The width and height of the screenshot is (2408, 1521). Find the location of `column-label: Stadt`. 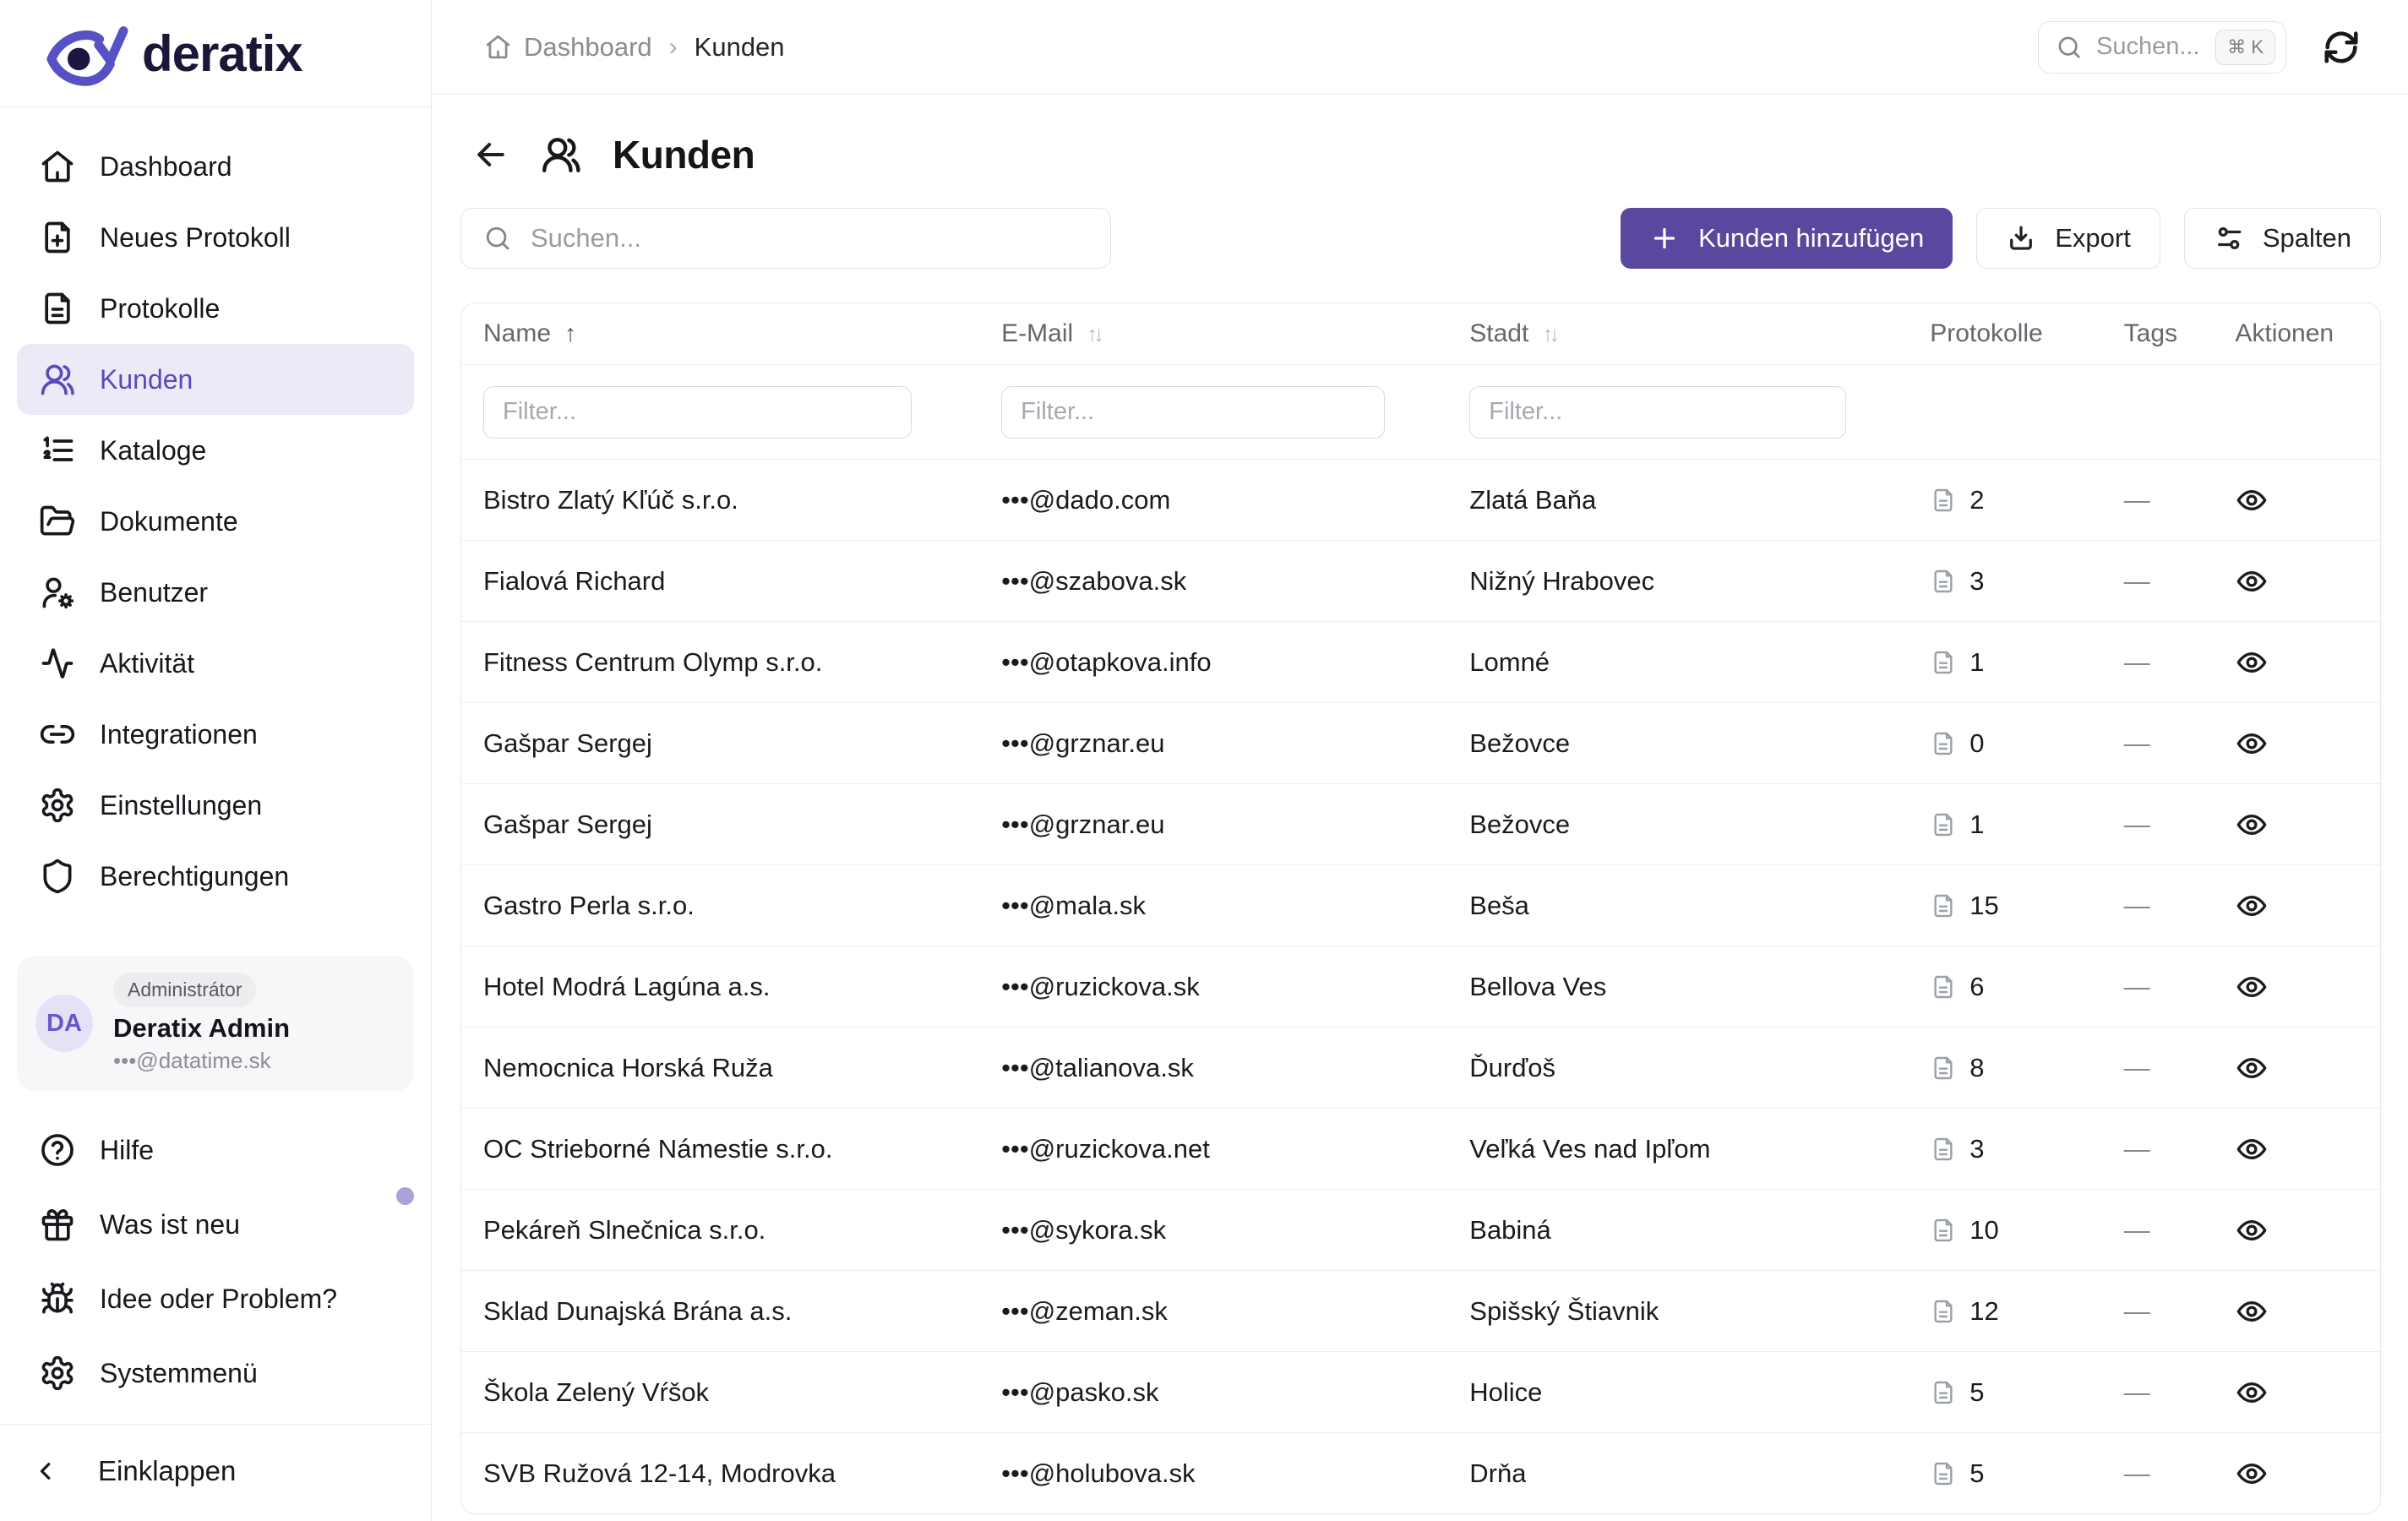

column-label: Stadt is located at coordinates (1499, 333).